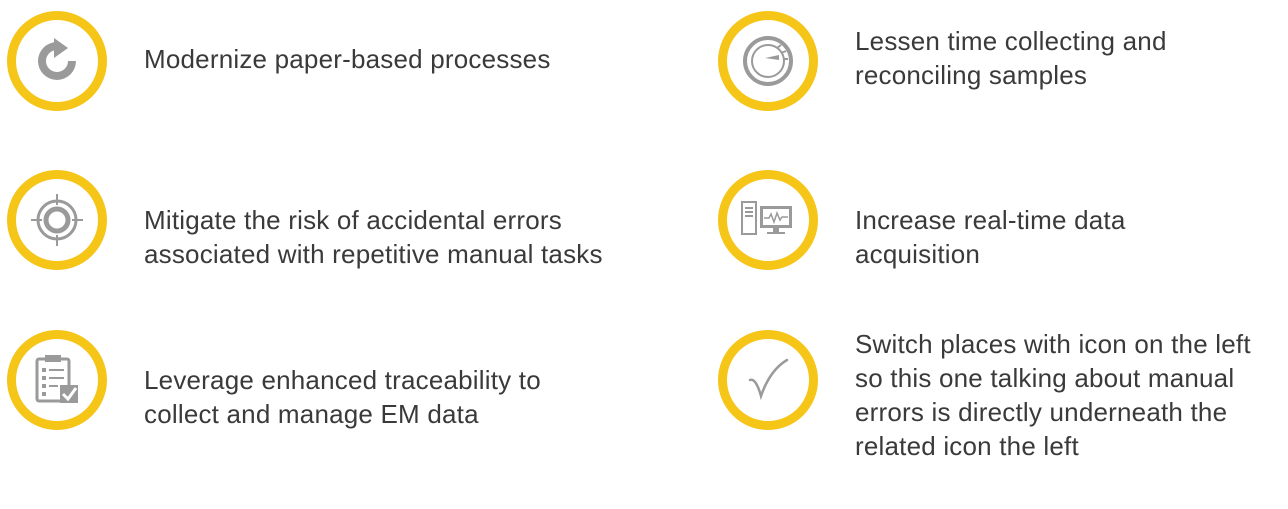 The height and width of the screenshot is (509, 1288). I want to click on benefit-line: collect and manage EM data, so click(311, 414).